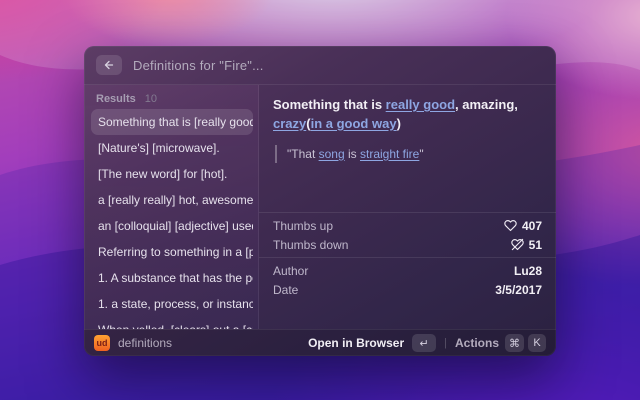 This screenshot has width=640, height=400. I want to click on stat-row: Thumbs up 407, so click(407, 225).